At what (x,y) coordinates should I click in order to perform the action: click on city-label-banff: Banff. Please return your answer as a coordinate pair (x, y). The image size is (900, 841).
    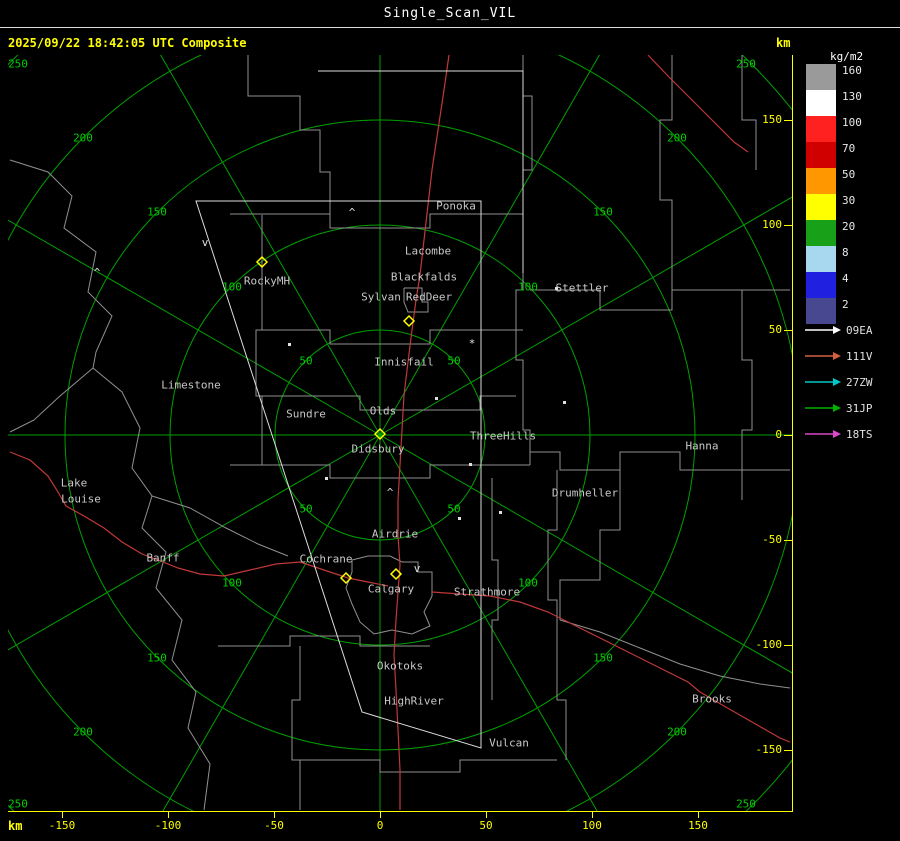
    Looking at the image, I should click on (163, 558).